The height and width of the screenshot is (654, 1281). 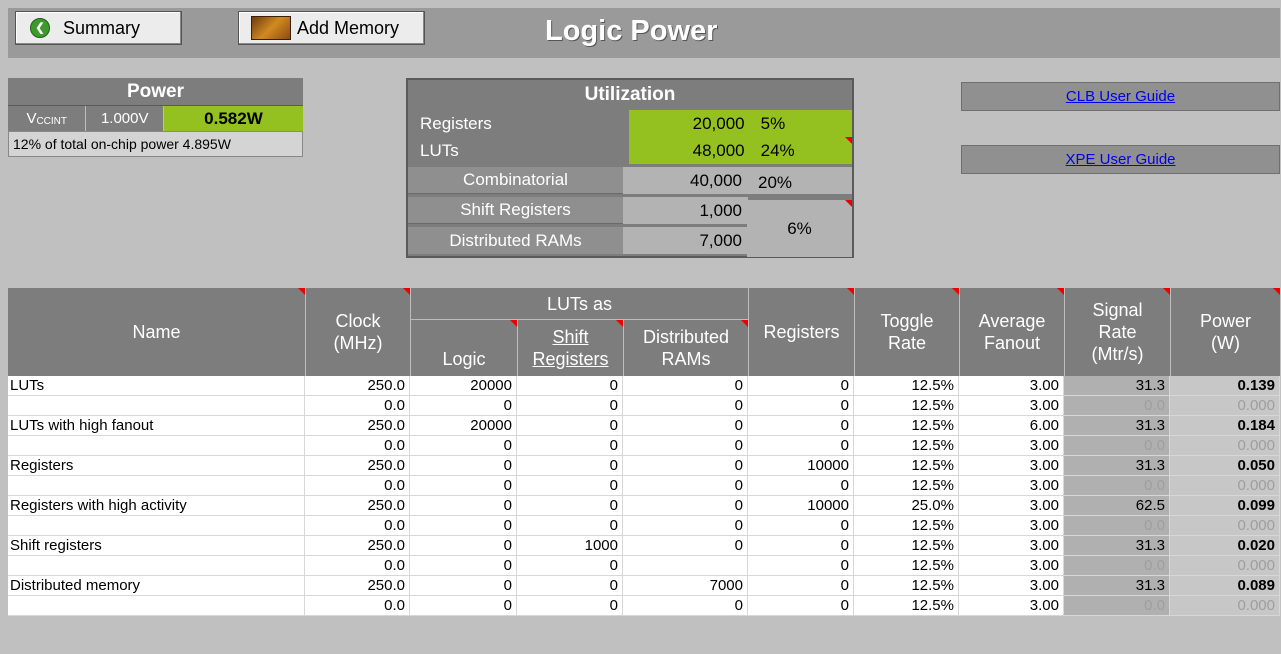 I want to click on xpe-user-guide-link: XPE User Guide, so click(x=1120, y=159).